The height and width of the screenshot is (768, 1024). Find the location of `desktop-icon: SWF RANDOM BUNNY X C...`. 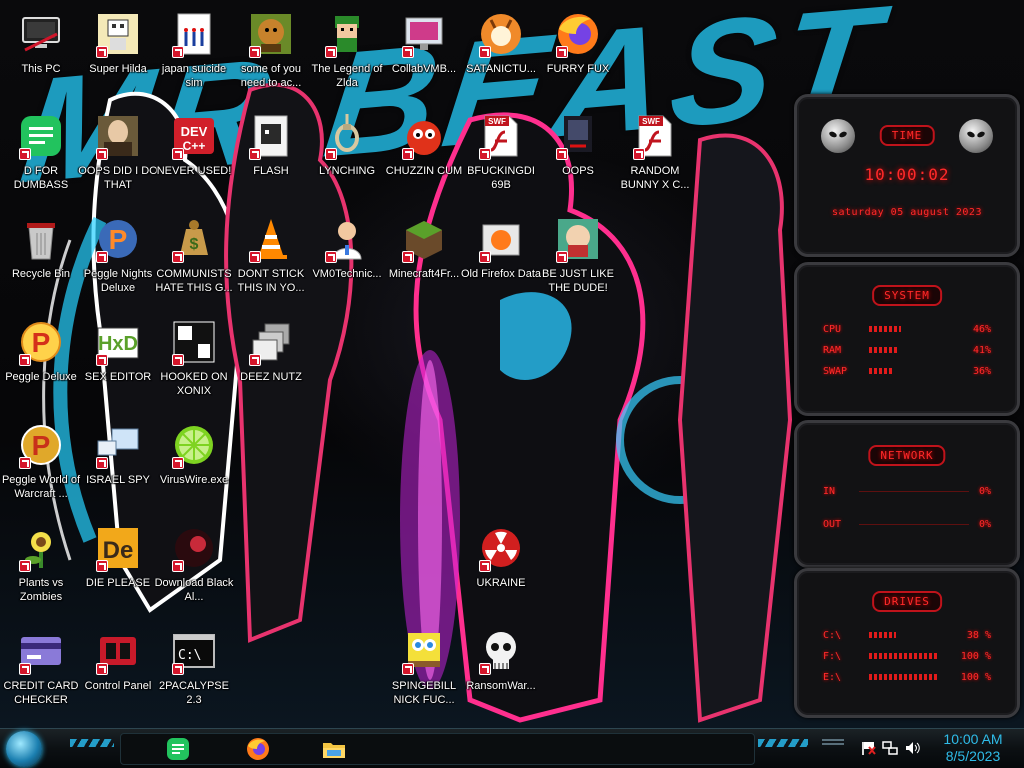

desktop-icon: SWF RANDOM BUNNY X C... is located at coordinates (655, 160).